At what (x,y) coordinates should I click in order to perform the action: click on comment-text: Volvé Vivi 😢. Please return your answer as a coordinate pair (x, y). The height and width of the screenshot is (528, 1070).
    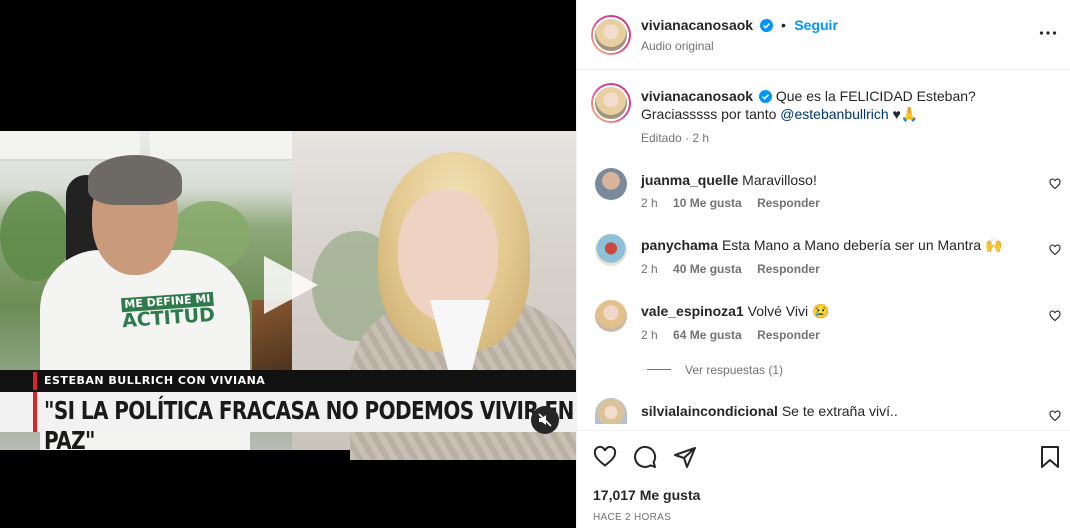
    Looking at the image, I should click on (788, 311).